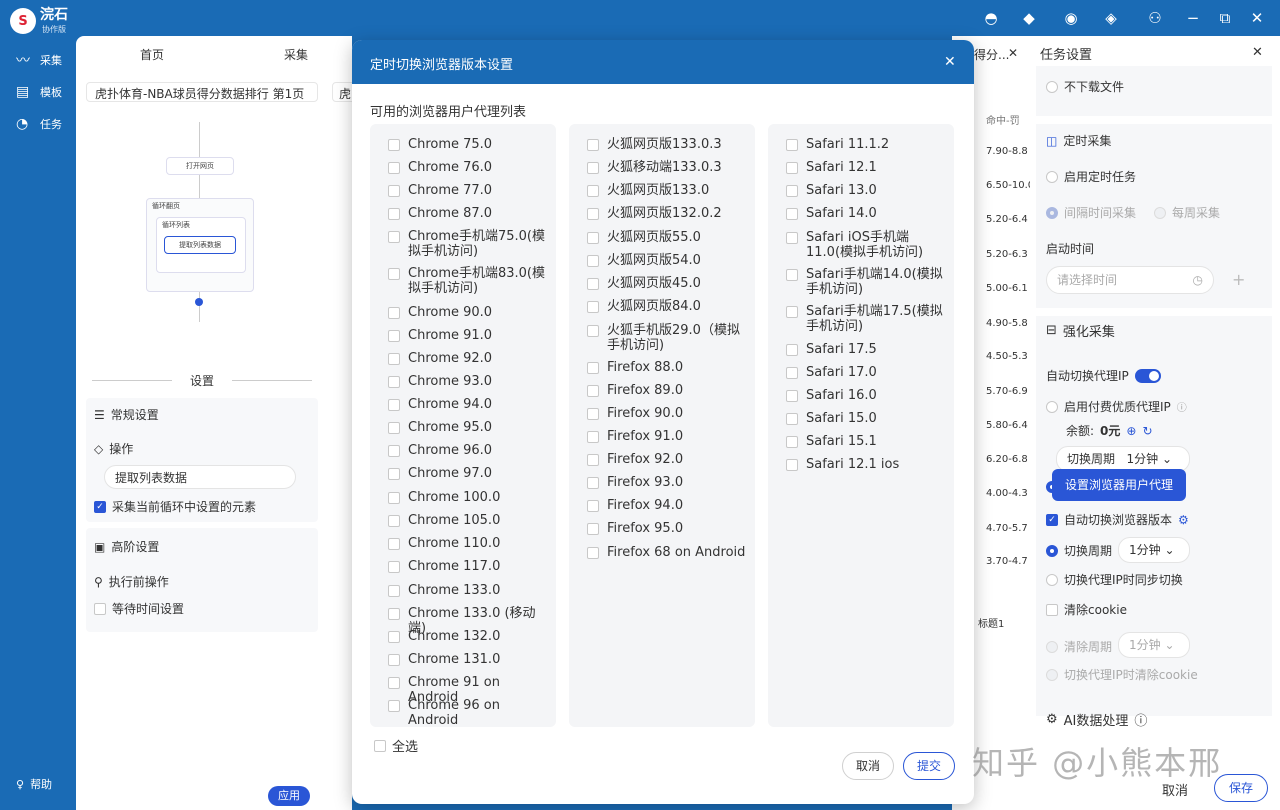  What do you see at coordinates (468, 473) in the screenshot?
I see `ua-option: Chrome 97.0` at bounding box center [468, 473].